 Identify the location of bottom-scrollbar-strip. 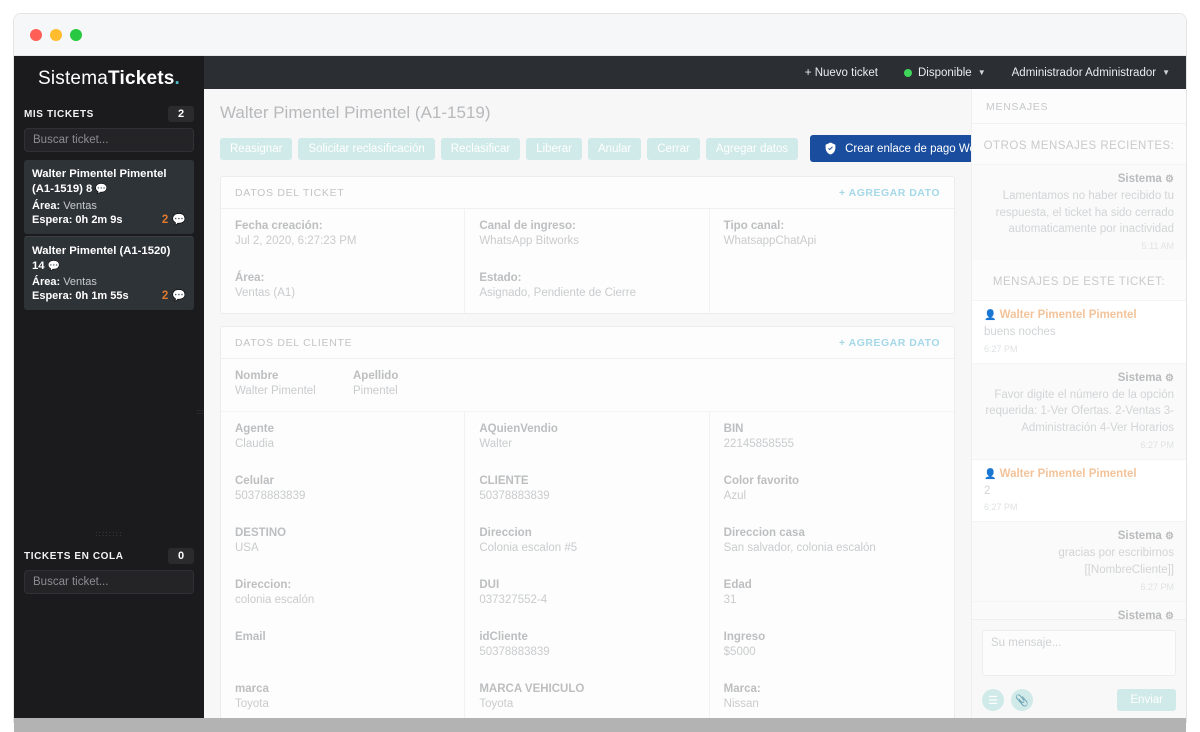
(600, 725).